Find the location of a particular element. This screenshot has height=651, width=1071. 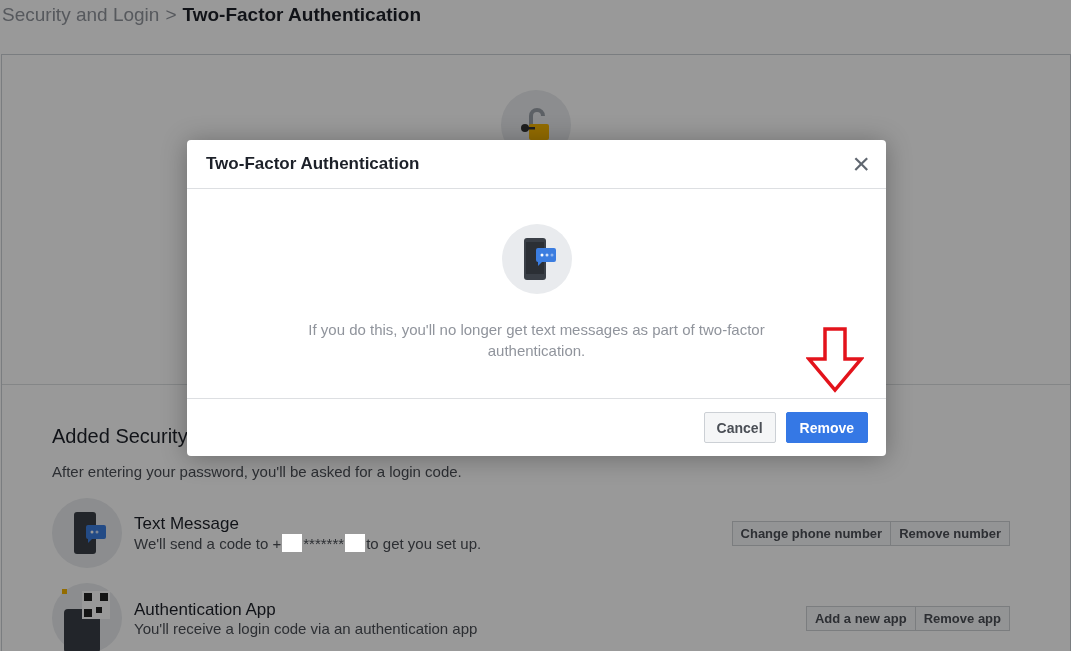

method-description: You'll receive a login code via an authentication app is located at coordinates (306, 628).